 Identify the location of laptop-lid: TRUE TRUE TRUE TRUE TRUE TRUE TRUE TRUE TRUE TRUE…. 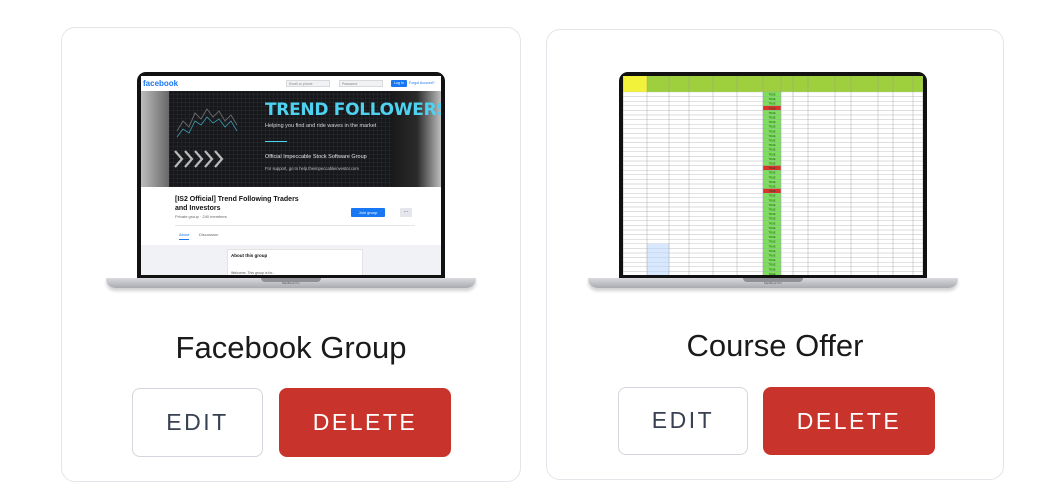
(773, 176).